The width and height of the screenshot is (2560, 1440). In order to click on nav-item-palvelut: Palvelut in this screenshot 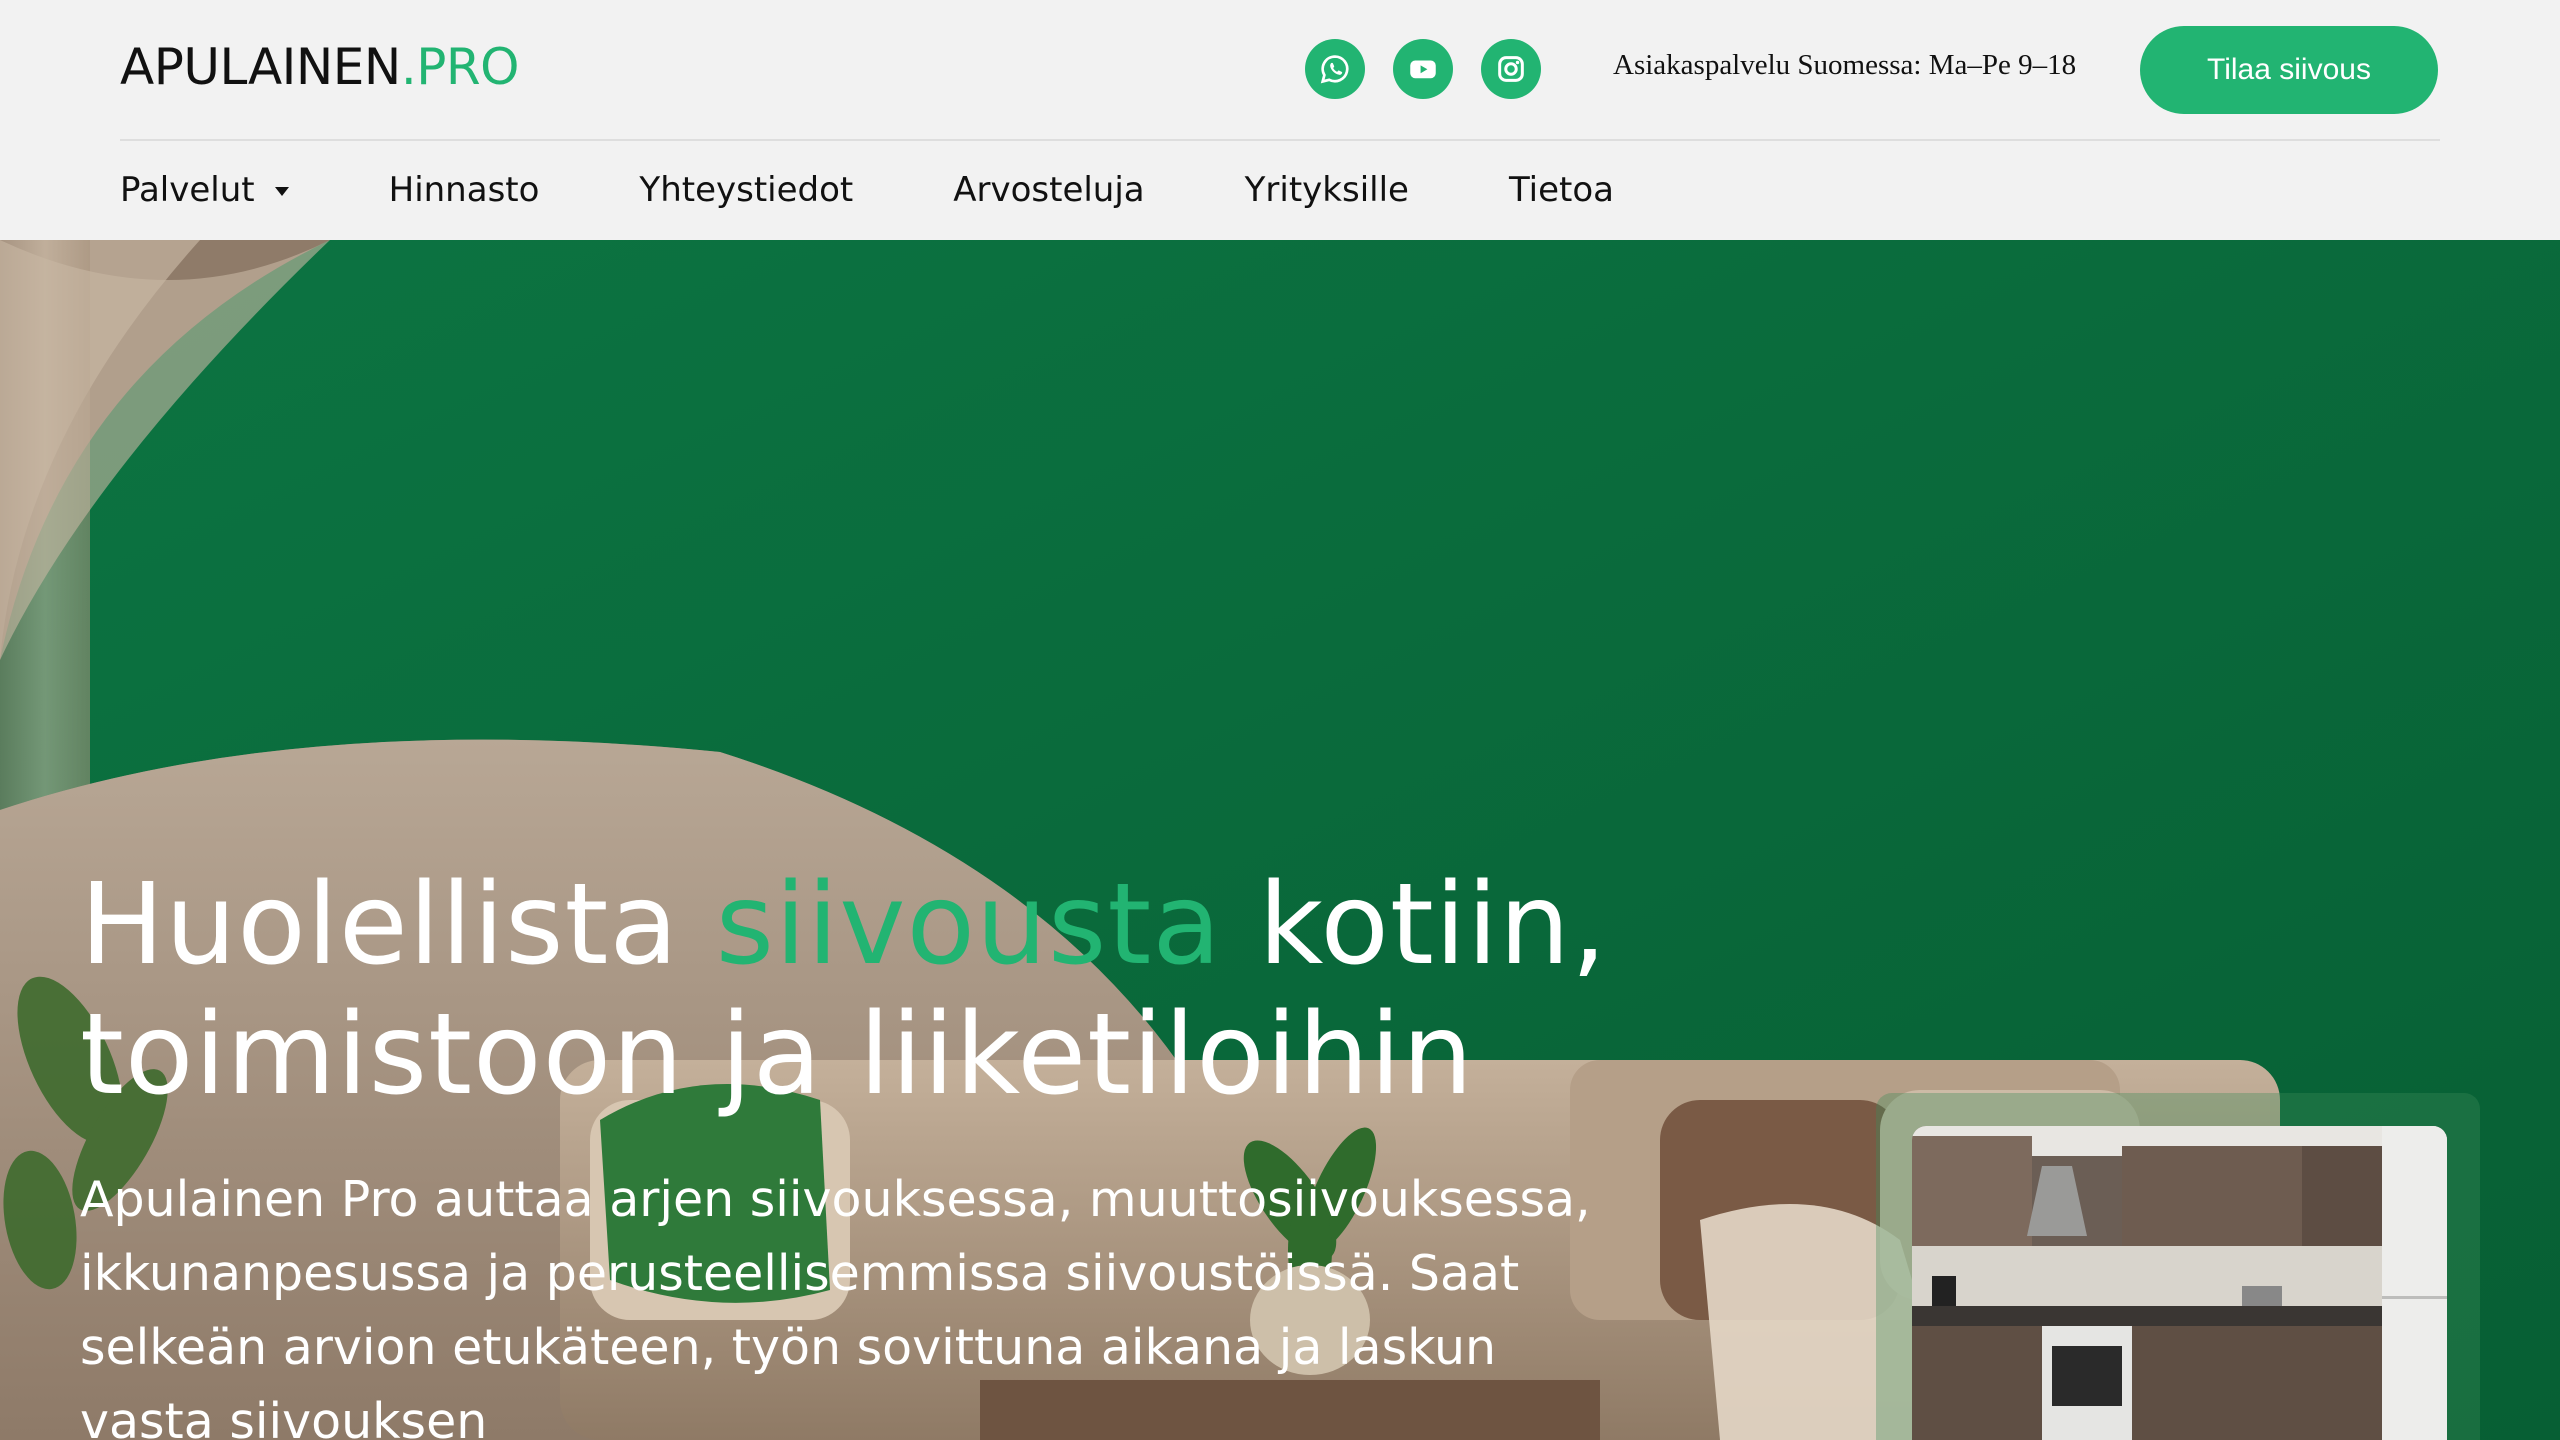, I will do `click(204, 190)`.